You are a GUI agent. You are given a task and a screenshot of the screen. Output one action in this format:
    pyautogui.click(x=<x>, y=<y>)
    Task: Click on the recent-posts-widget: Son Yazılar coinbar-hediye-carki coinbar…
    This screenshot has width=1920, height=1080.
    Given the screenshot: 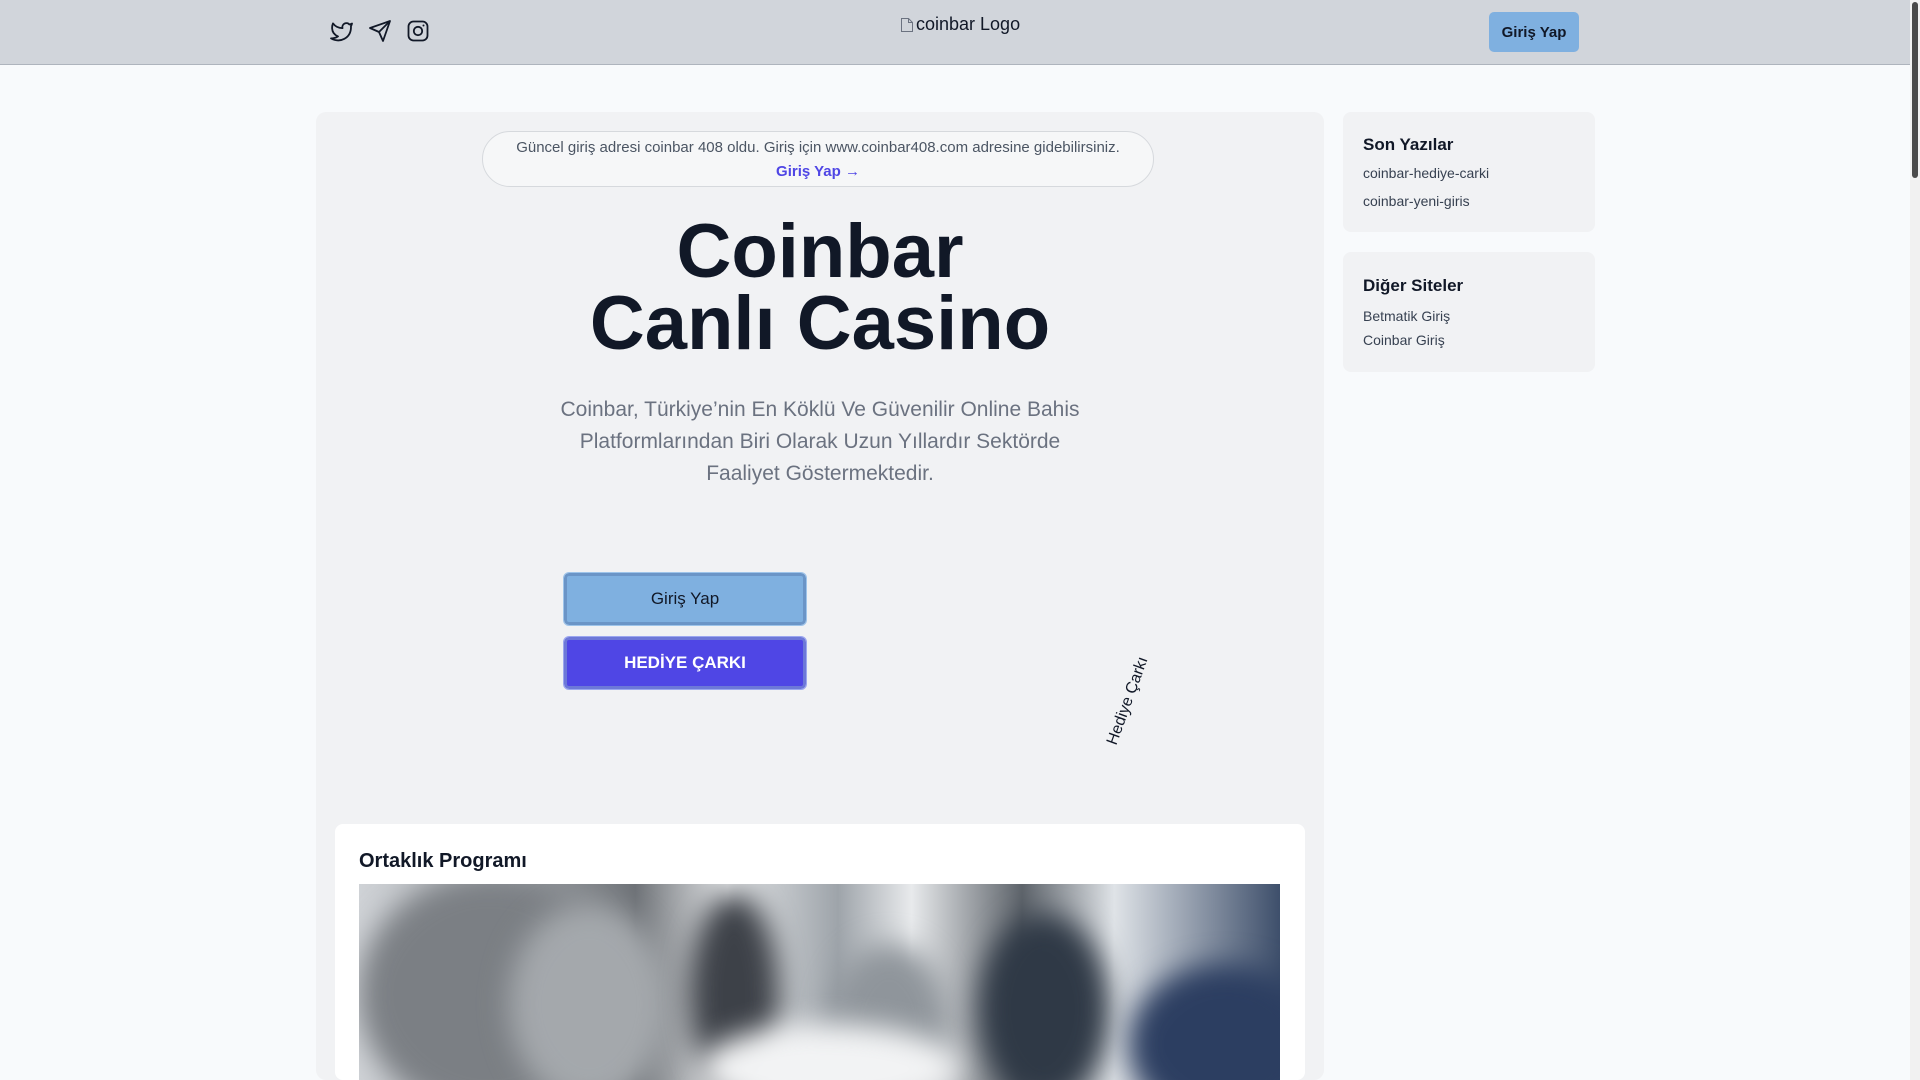 What is the action you would take?
    pyautogui.click(x=1469, y=172)
    